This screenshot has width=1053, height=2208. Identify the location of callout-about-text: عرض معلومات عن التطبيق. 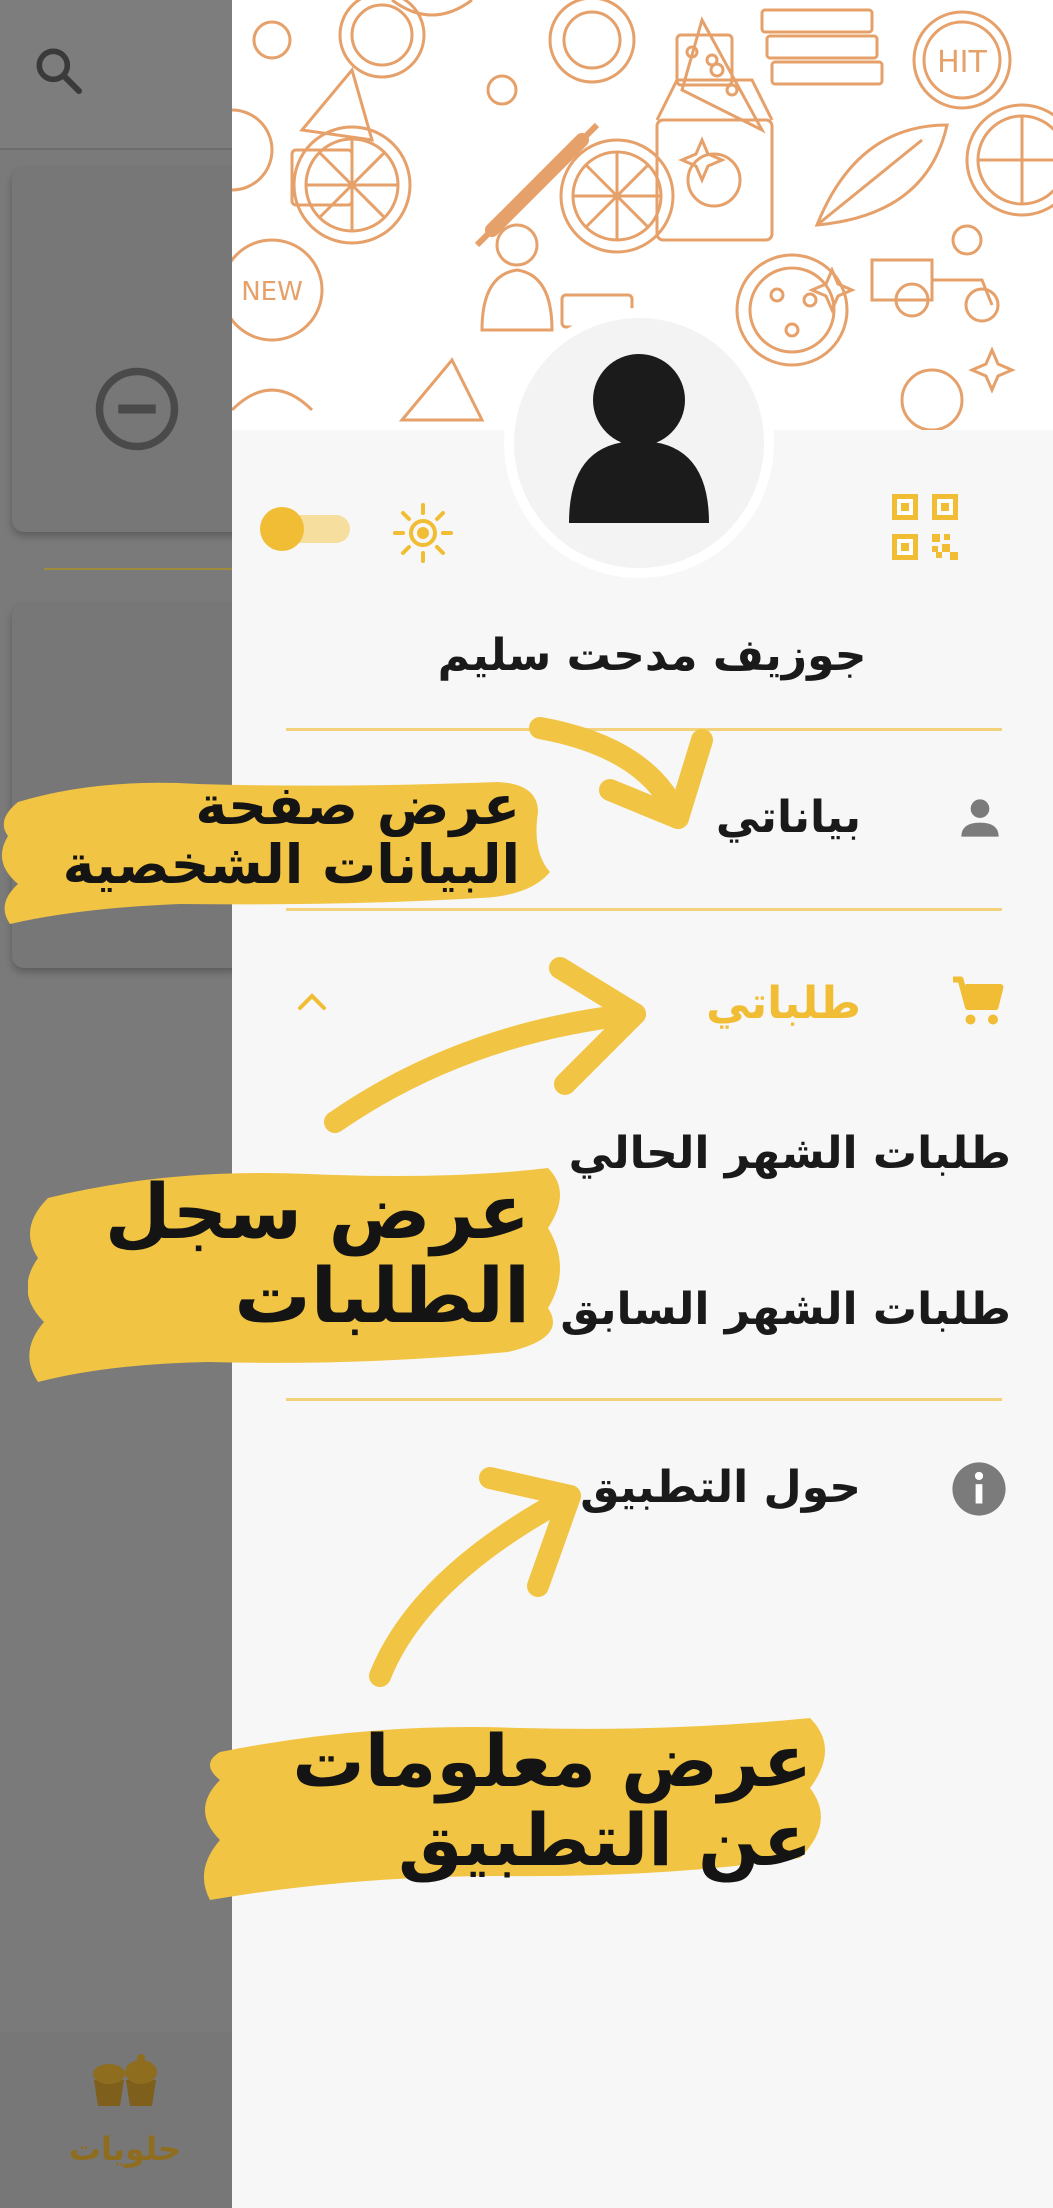
(516, 1801).